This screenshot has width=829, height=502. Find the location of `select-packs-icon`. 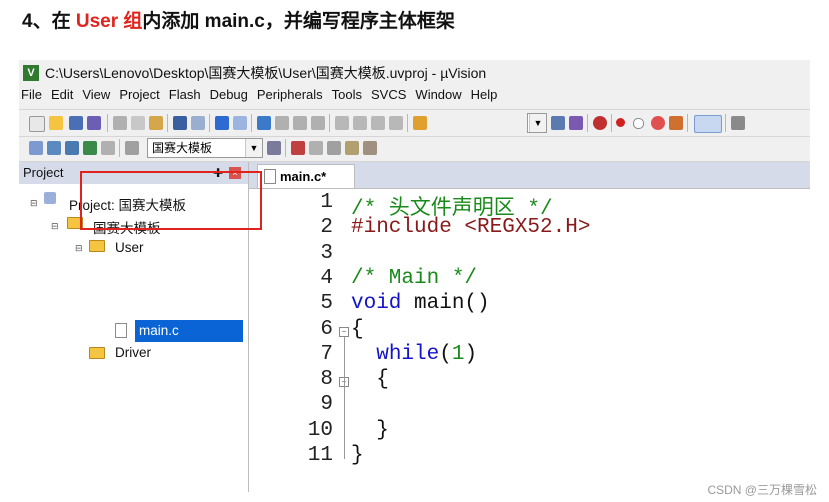

select-packs-icon is located at coordinates (316, 148).